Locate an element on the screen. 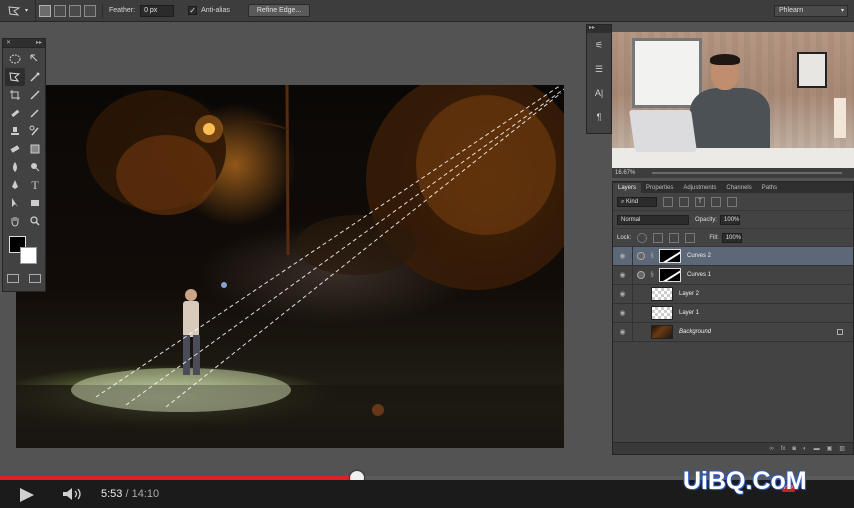 This screenshot has width=854, height=508. lock-position-icon is located at coordinates (674, 237).